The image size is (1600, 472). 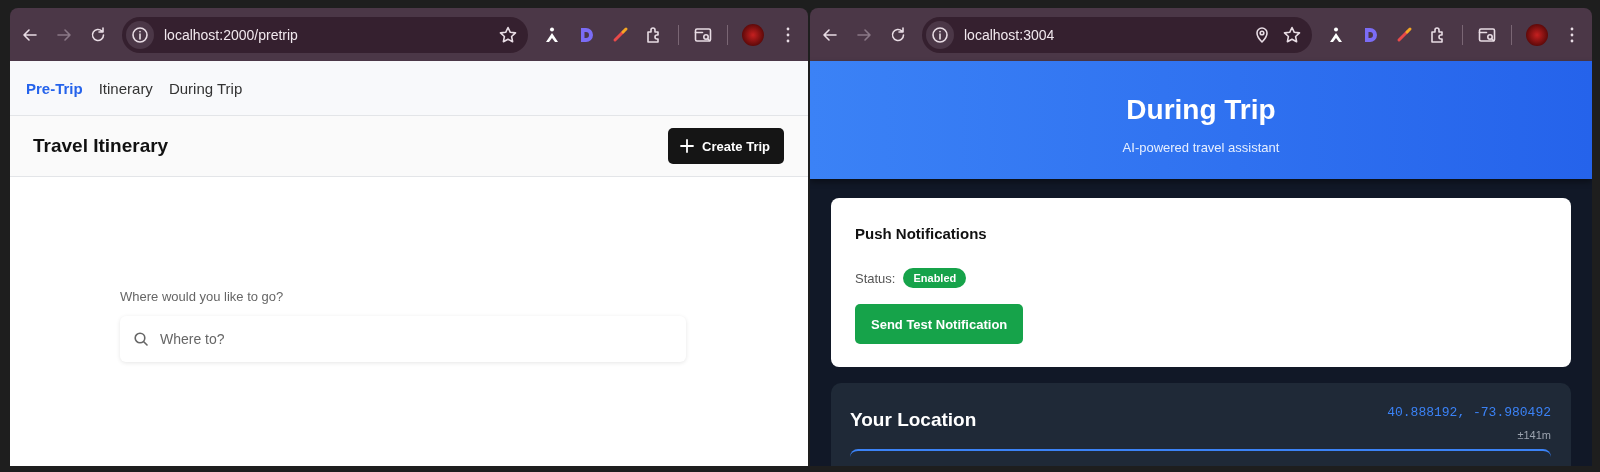 I want to click on nav-link: Itinerary, so click(x=125, y=88).